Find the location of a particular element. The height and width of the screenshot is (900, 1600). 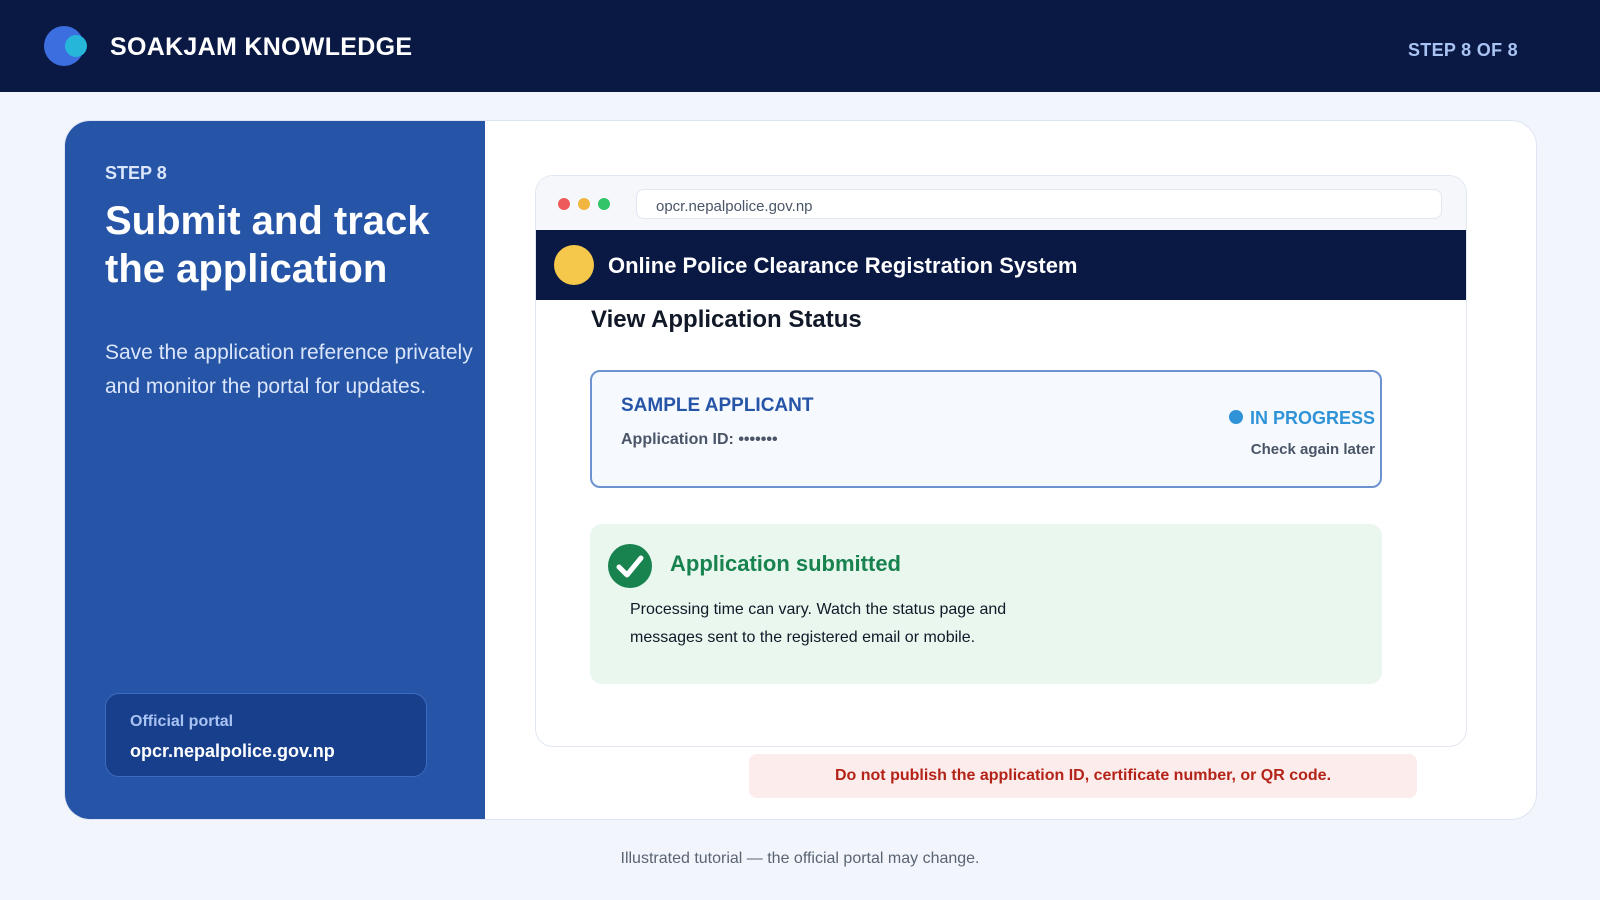

portal-url: opcr.nepalpolice.gov.np is located at coordinates (232, 751).